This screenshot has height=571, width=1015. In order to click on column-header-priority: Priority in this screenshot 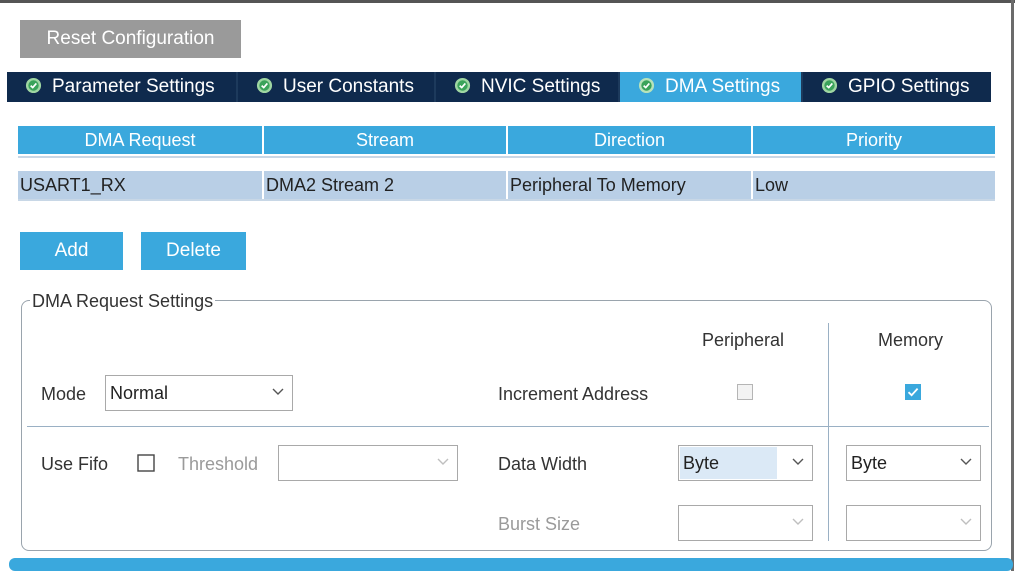, I will do `click(874, 140)`.